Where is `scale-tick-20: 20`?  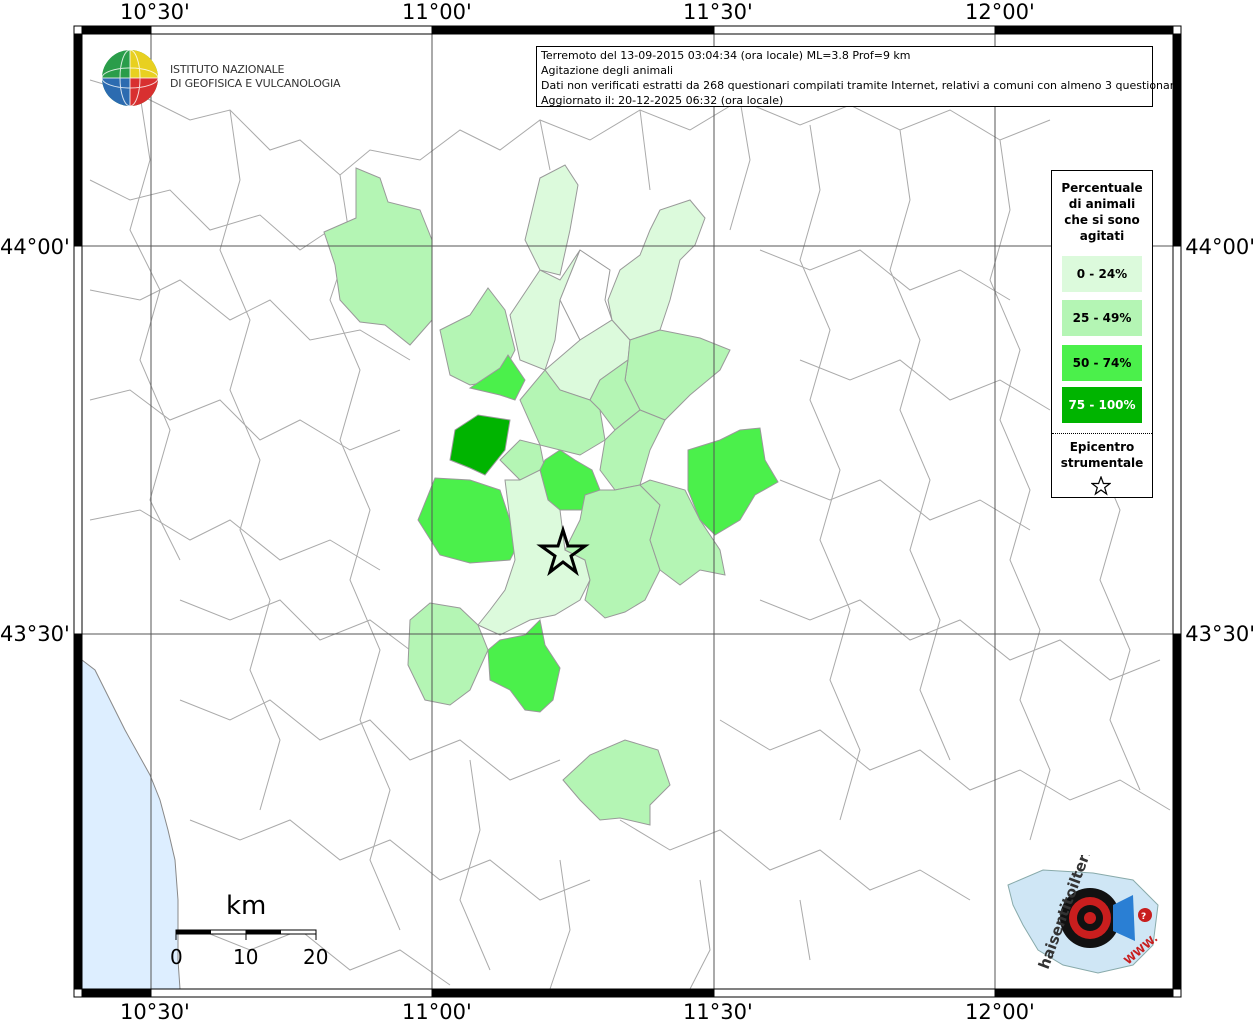
scale-tick-20: 20 is located at coordinates (315, 957).